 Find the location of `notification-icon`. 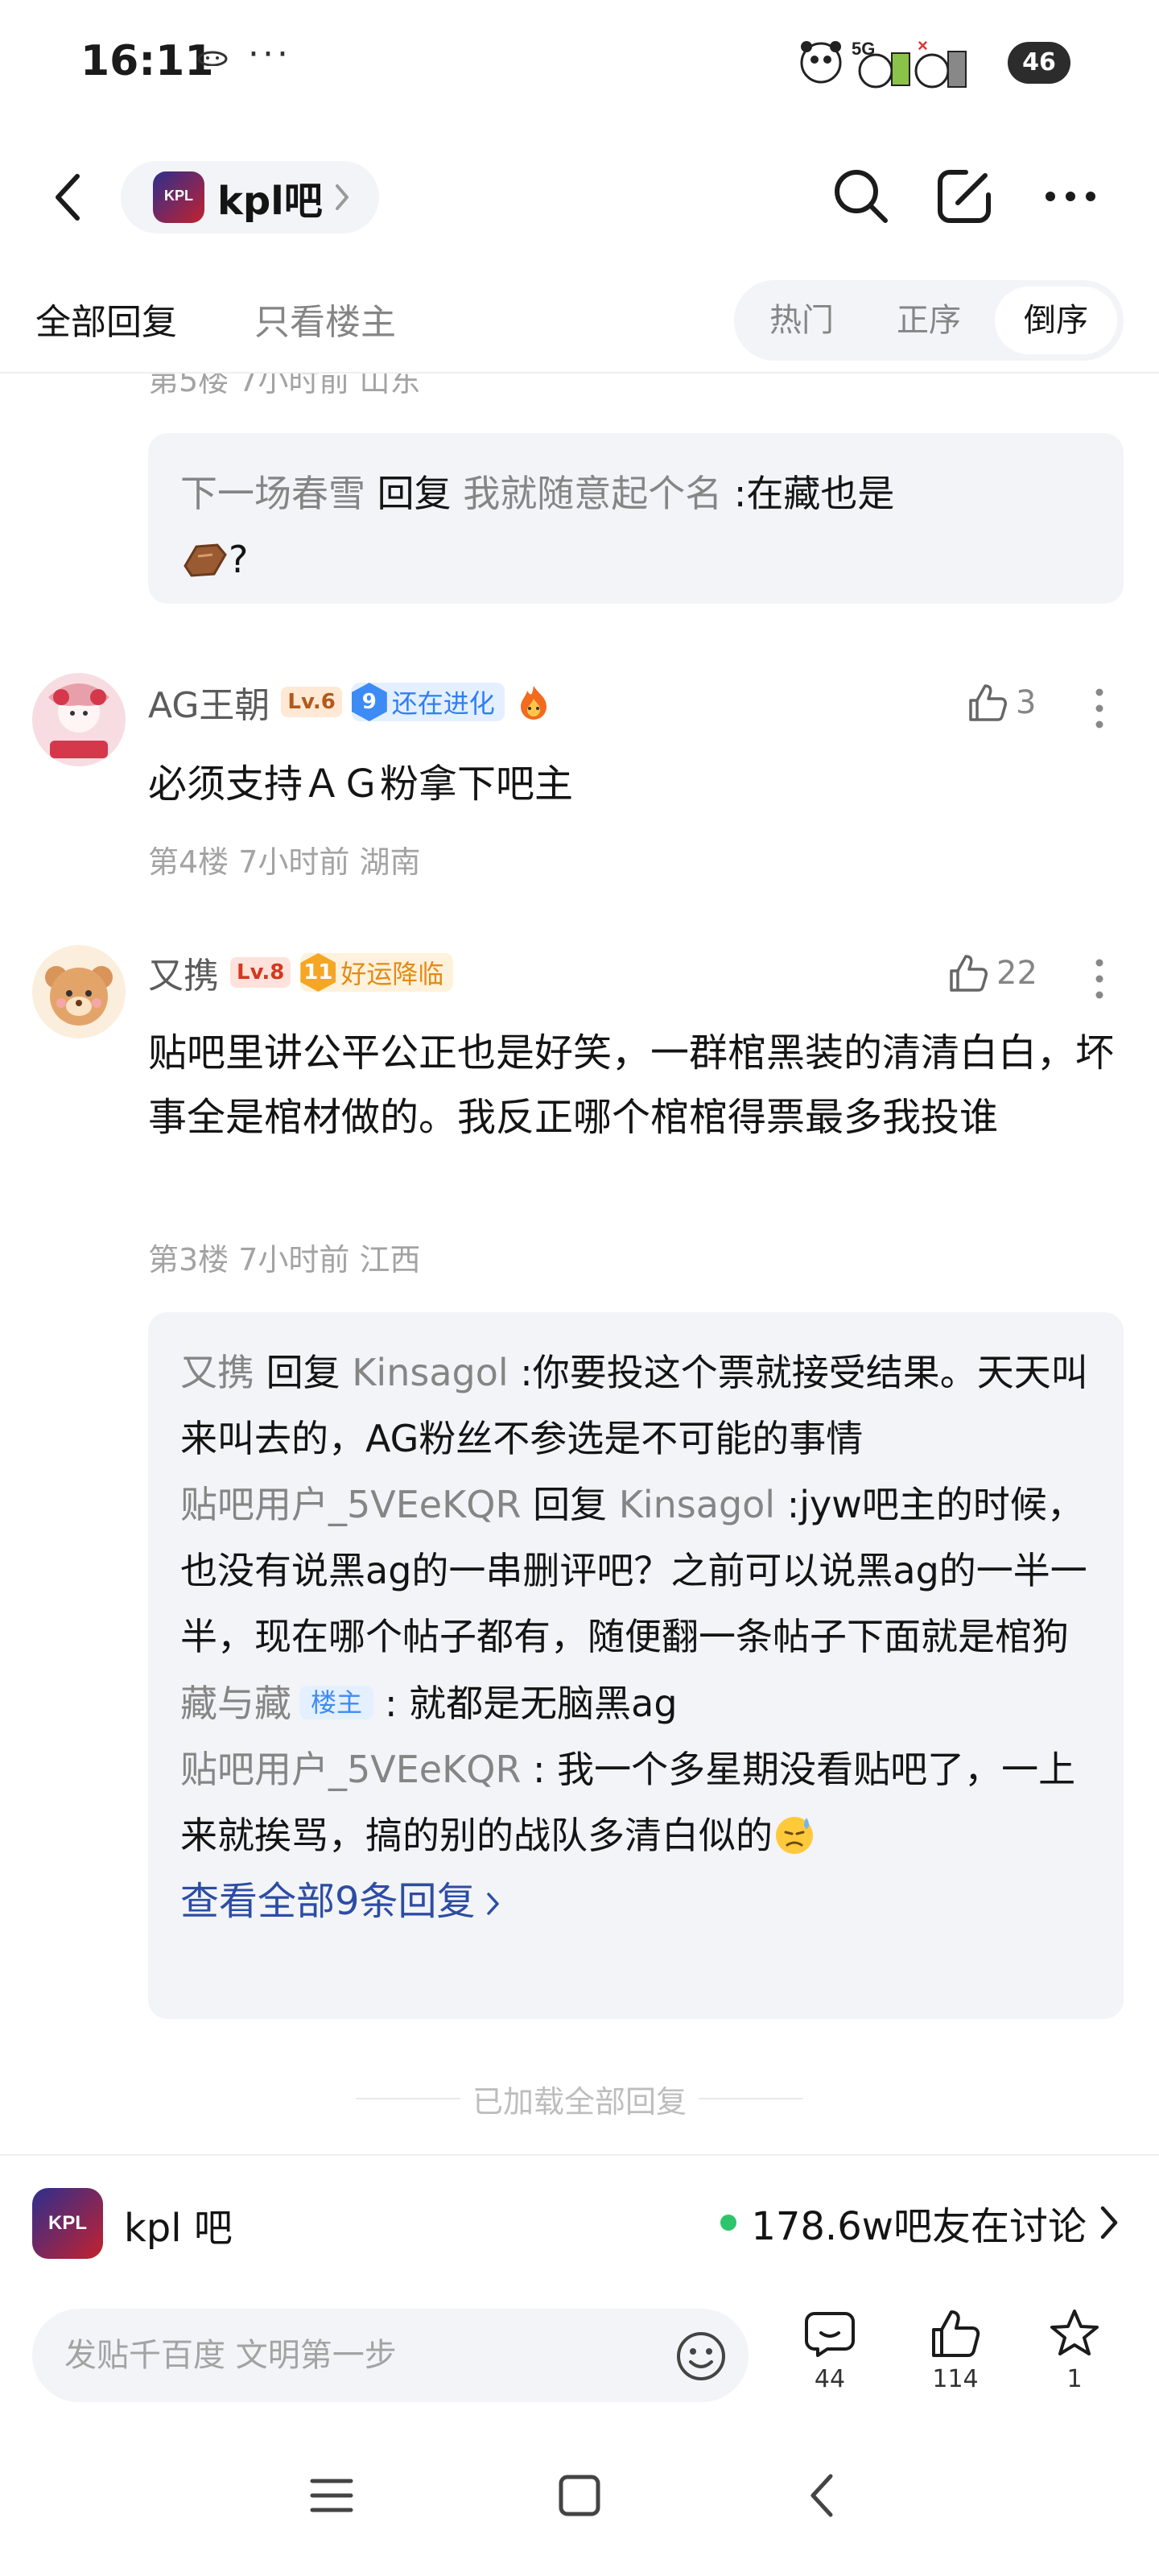

notification-icon is located at coordinates (212, 58).